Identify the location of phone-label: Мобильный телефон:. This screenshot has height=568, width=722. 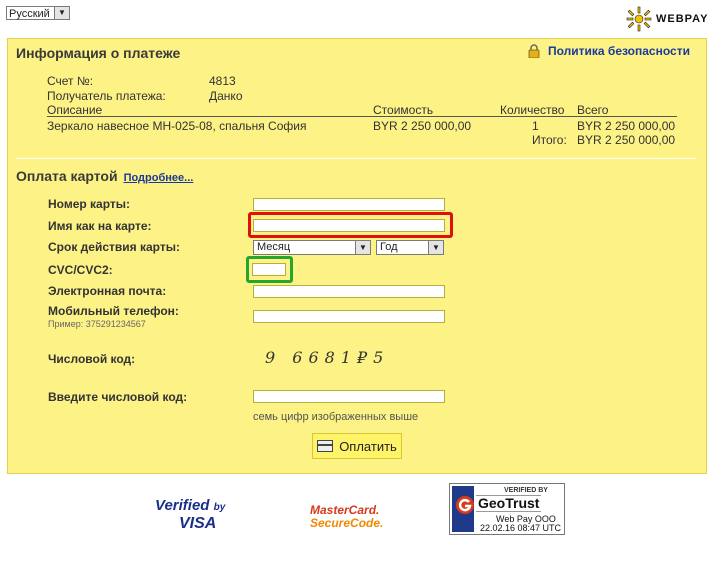
(113, 311).